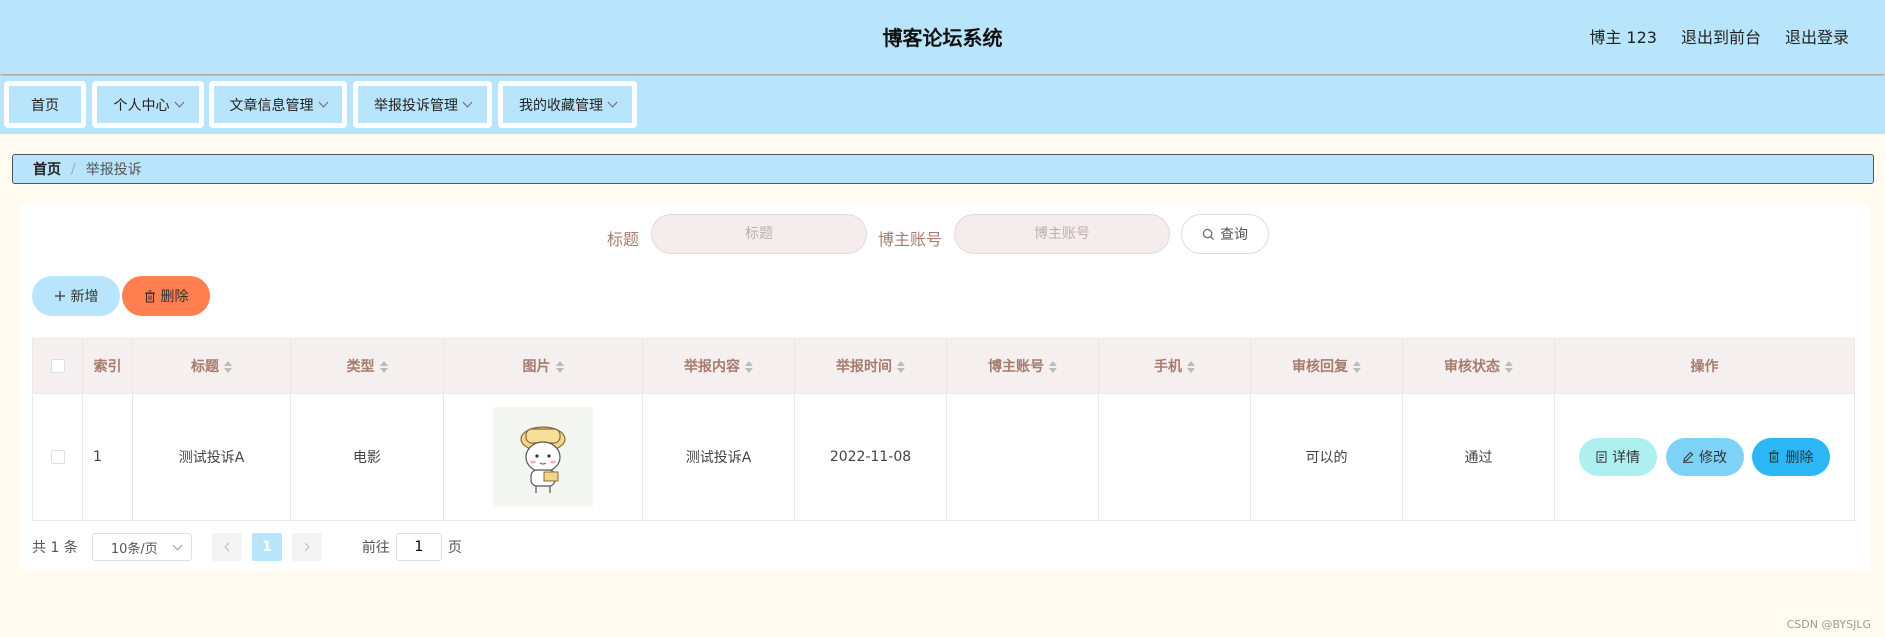 The width and height of the screenshot is (1885, 637). I want to click on cell-content: 测试投诉A, so click(718, 457).